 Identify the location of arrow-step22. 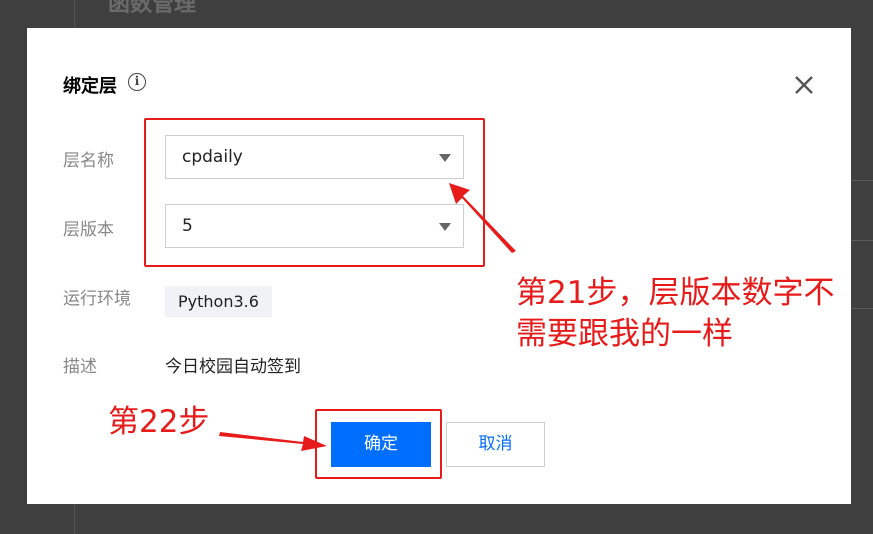
(273, 441).